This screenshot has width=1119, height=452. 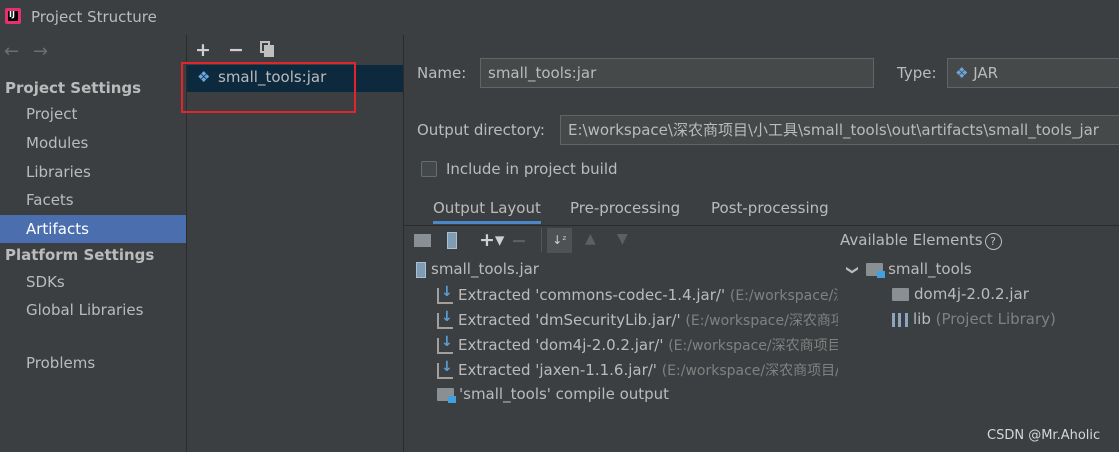 I want to click on library-icon, so click(x=900, y=319).